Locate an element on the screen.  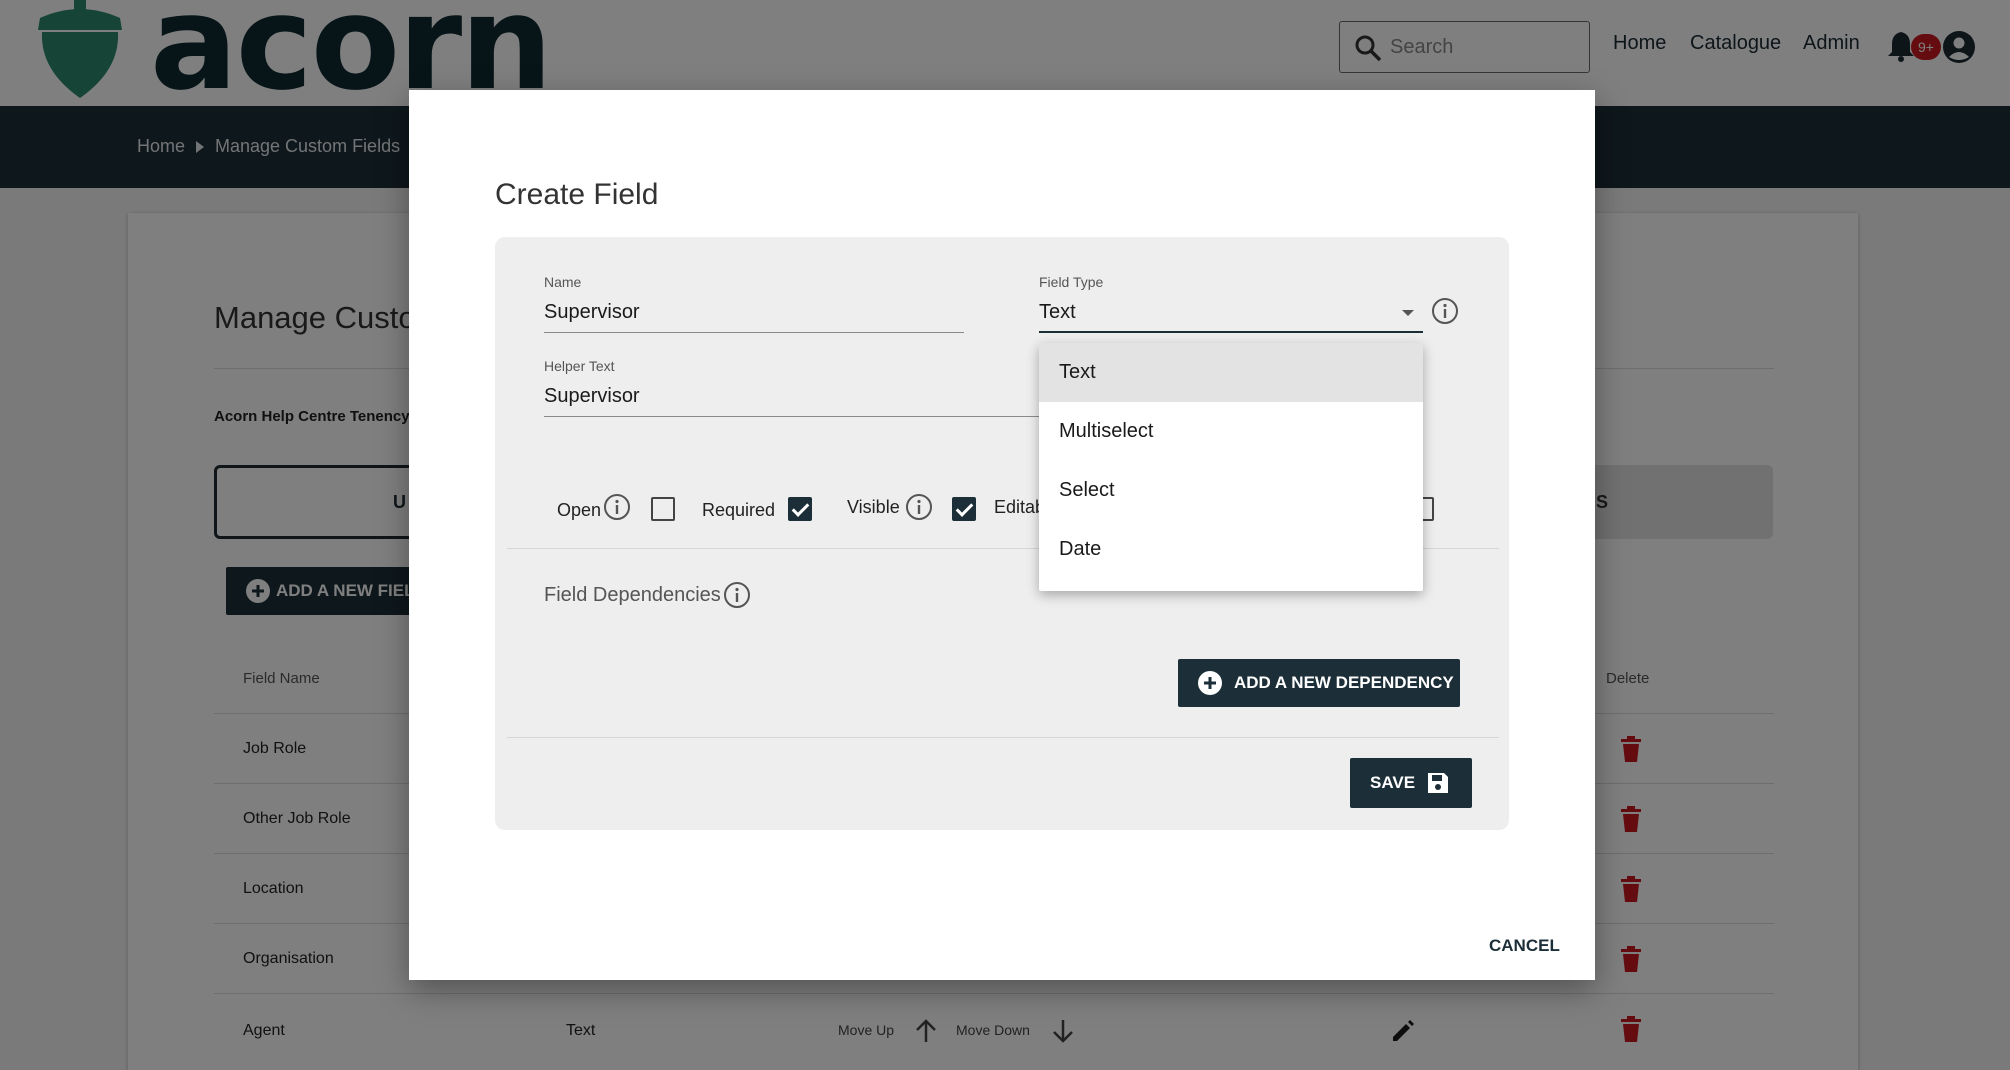
open-checkbox is located at coordinates (663, 509).